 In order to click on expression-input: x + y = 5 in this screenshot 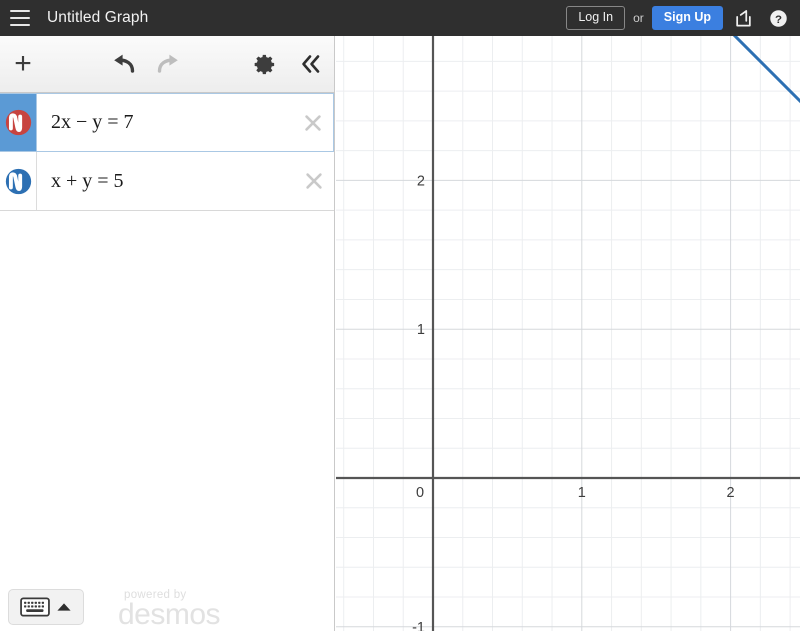, I will do `click(185, 181)`.